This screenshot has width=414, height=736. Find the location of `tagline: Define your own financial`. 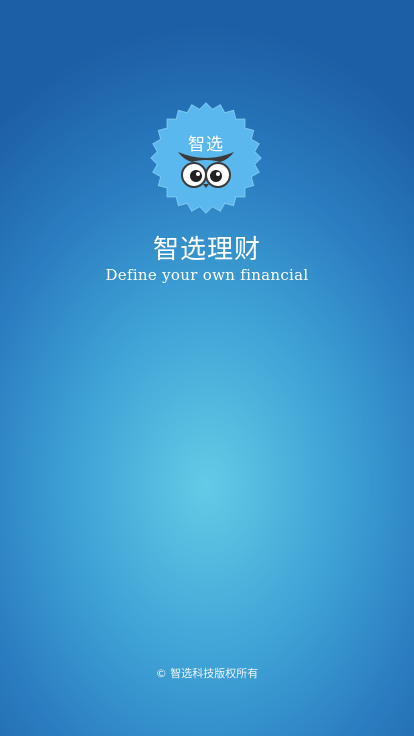

tagline: Define your own financial is located at coordinates (207, 275).